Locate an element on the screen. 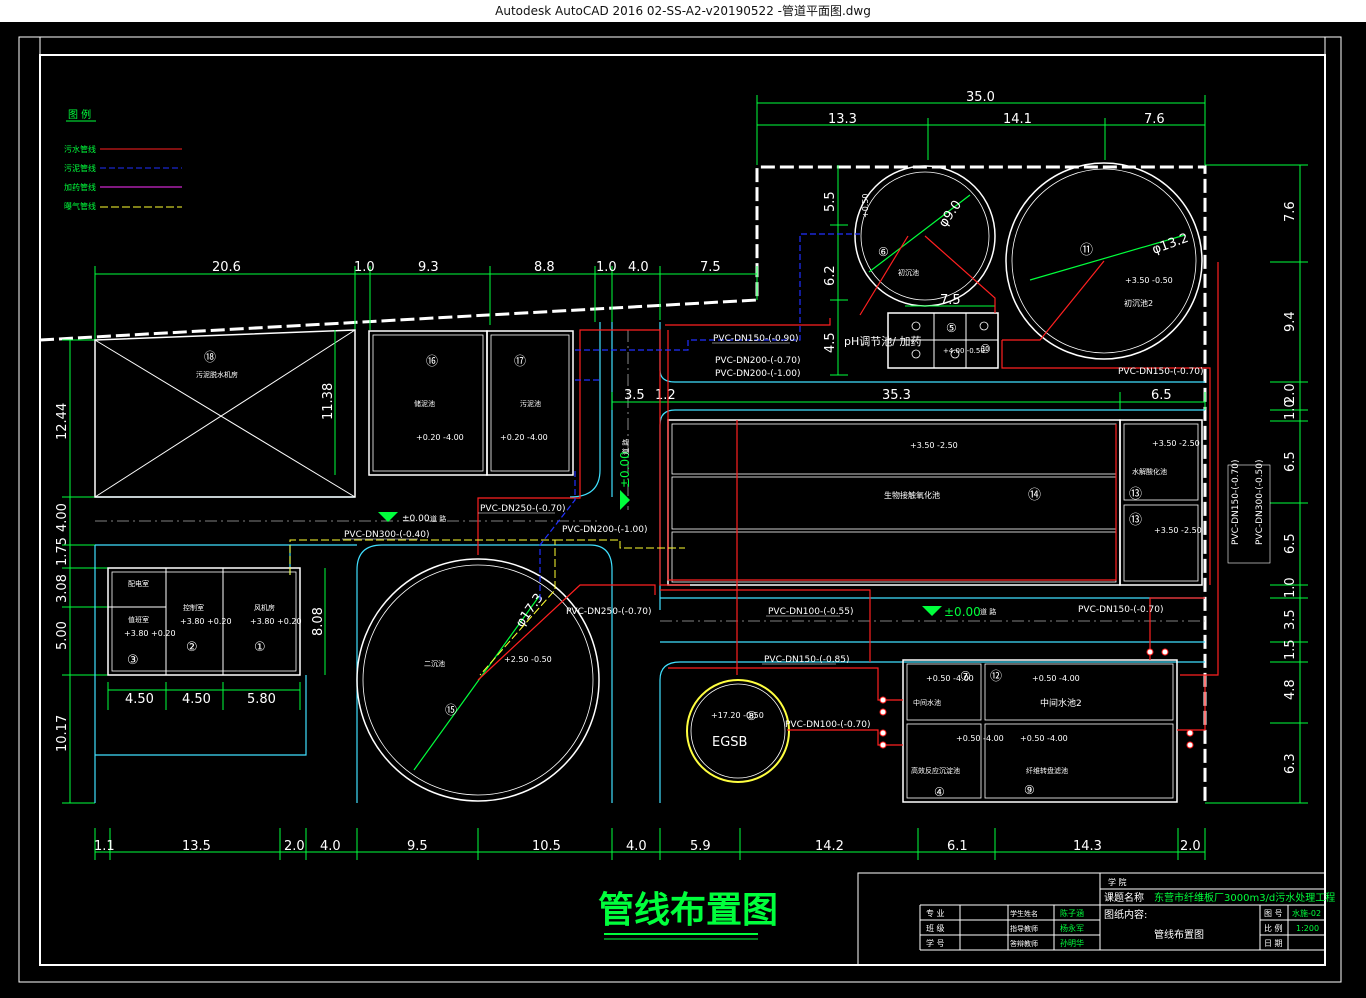  unit-16-number: ⑯ is located at coordinates (432, 361).